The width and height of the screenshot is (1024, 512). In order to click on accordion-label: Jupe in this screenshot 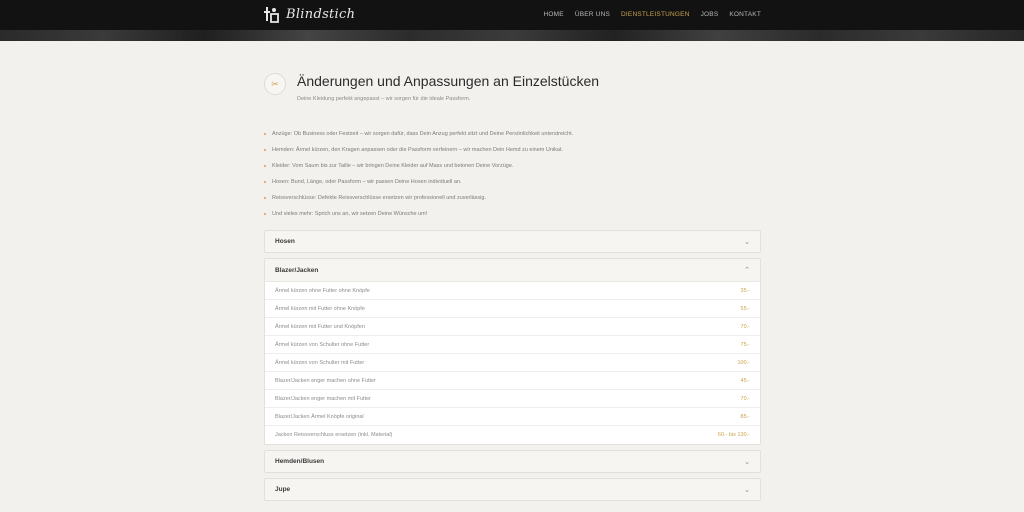, I will do `click(283, 489)`.